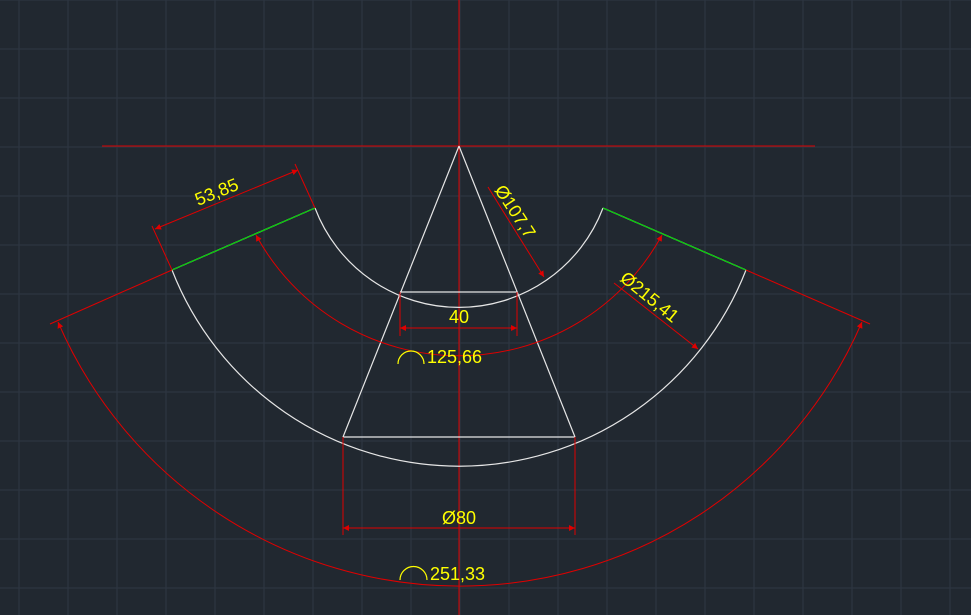 This screenshot has width=971, height=615. I want to click on outer-arc-ext-right, so click(808, 297).